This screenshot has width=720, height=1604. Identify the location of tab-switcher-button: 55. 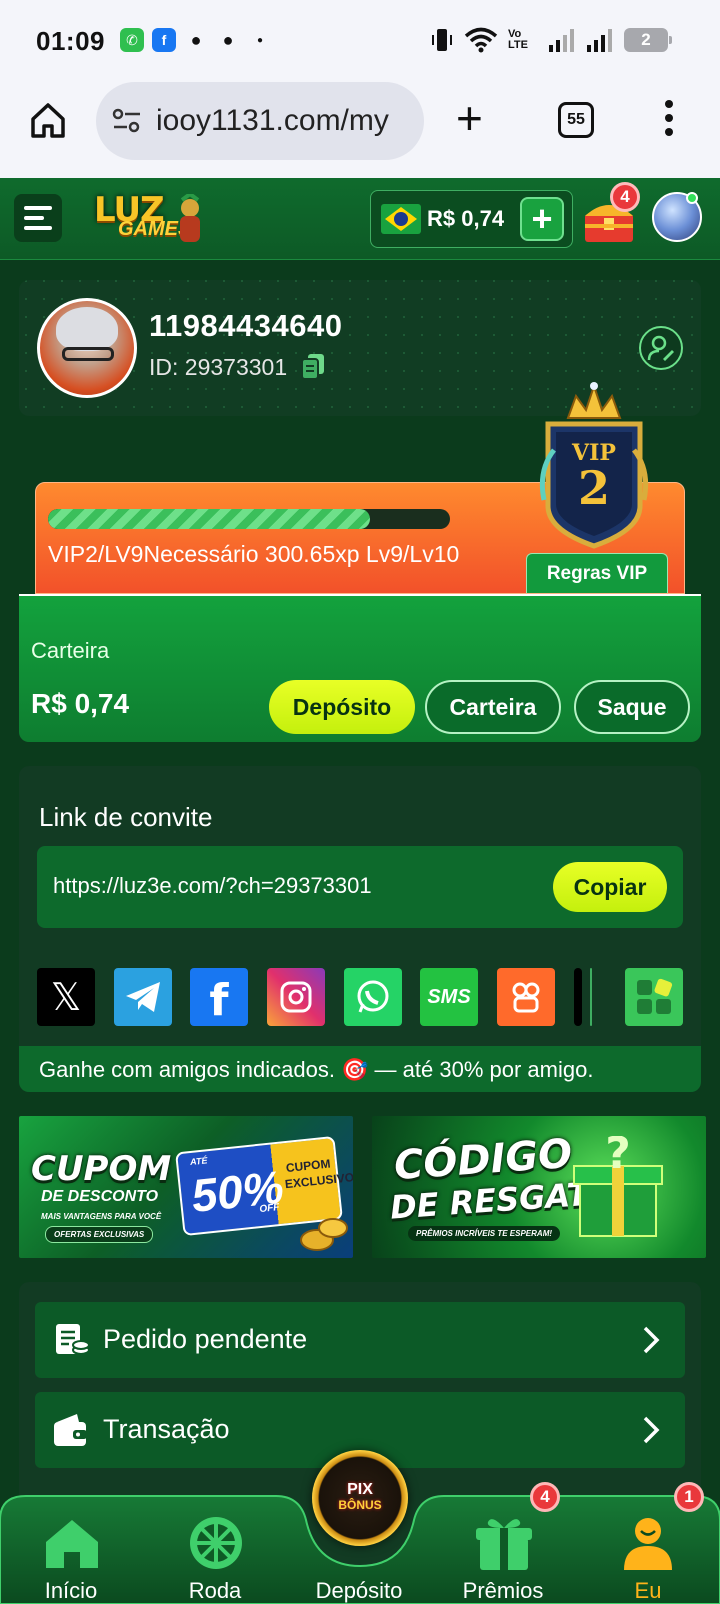
(576, 120).